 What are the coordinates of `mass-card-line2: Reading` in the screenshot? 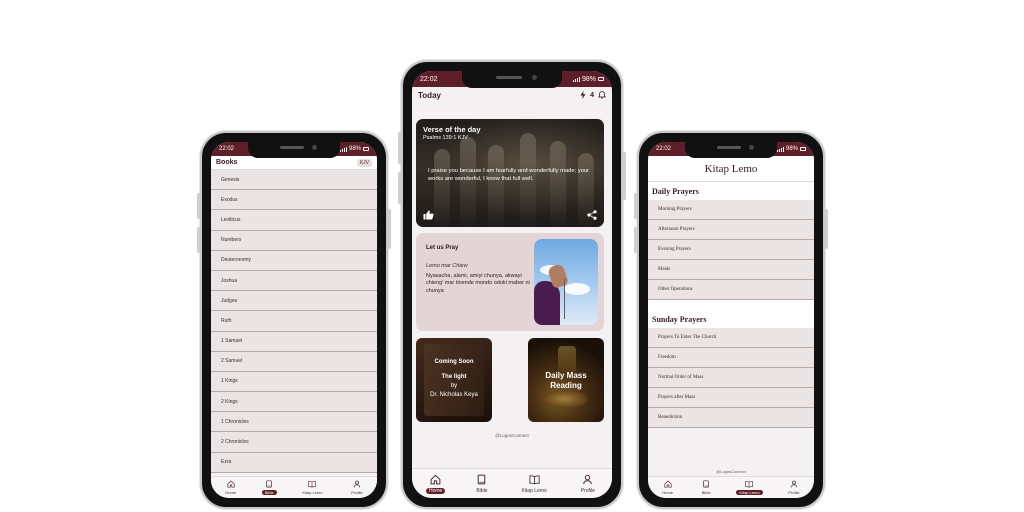 It's located at (566, 385).